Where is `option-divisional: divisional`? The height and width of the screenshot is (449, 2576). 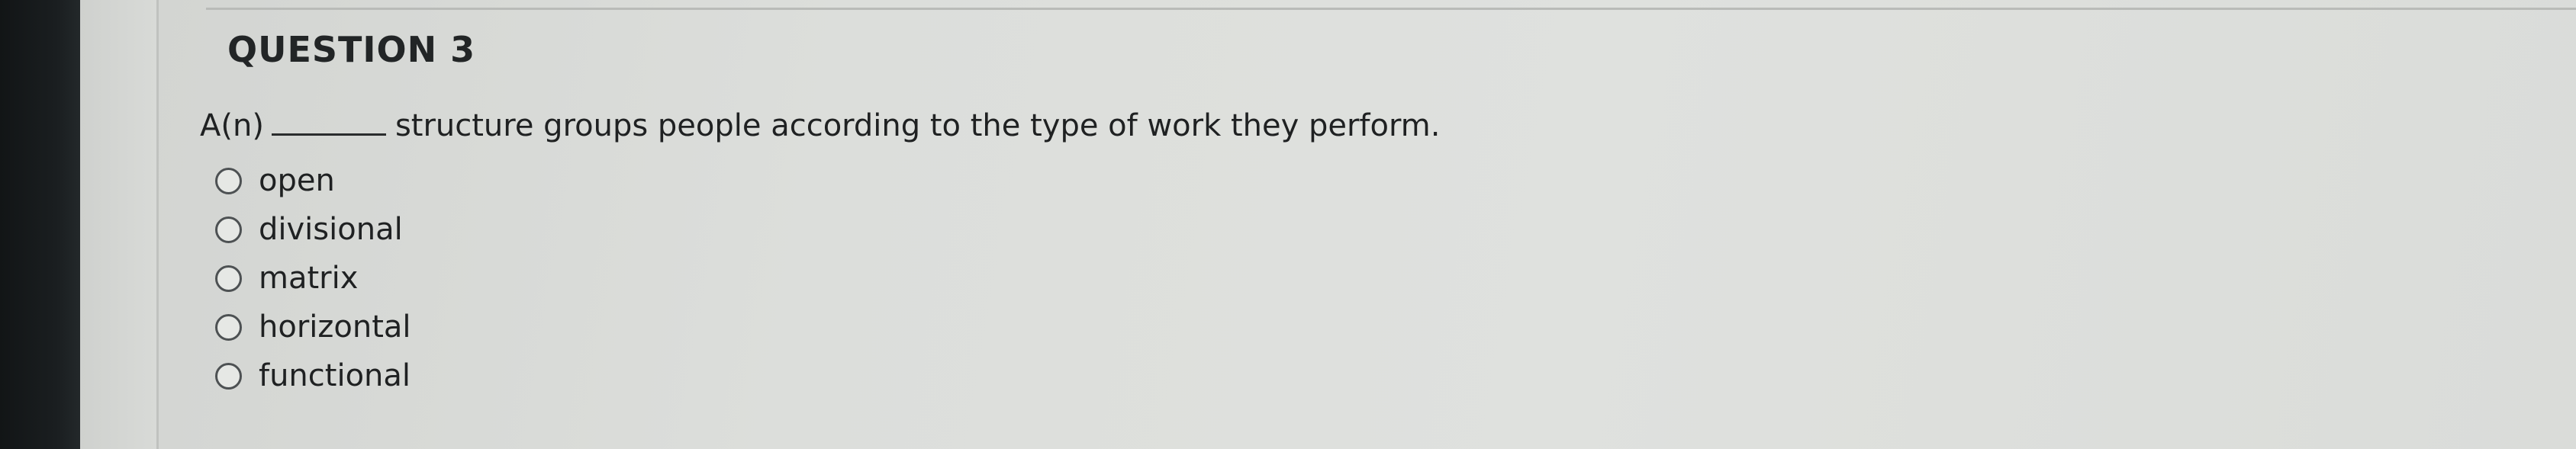 option-divisional: divisional is located at coordinates (313, 229).